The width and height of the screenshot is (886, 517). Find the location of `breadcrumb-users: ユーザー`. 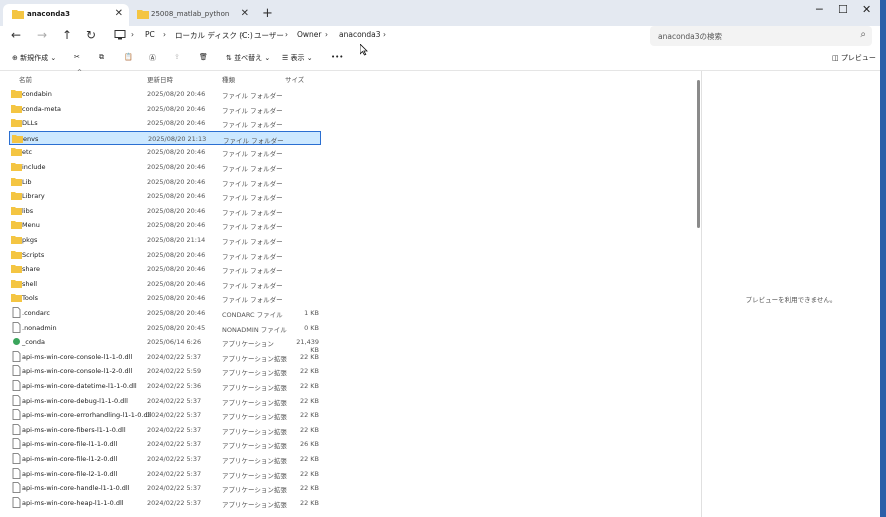

breadcrumb-users: ユーザー is located at coordinates (269, 35).